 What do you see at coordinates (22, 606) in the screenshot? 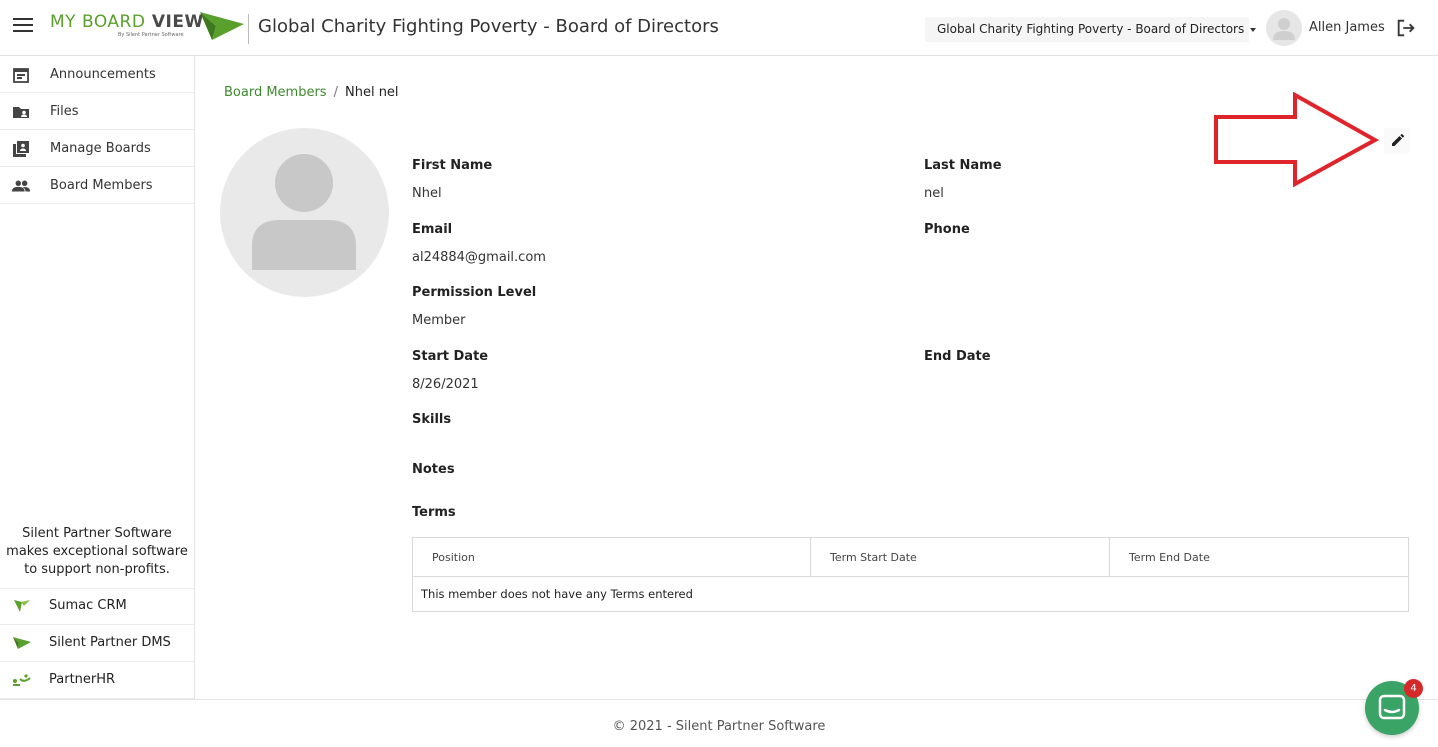
I see `sumac-icon` at bounding box center [22, 606].